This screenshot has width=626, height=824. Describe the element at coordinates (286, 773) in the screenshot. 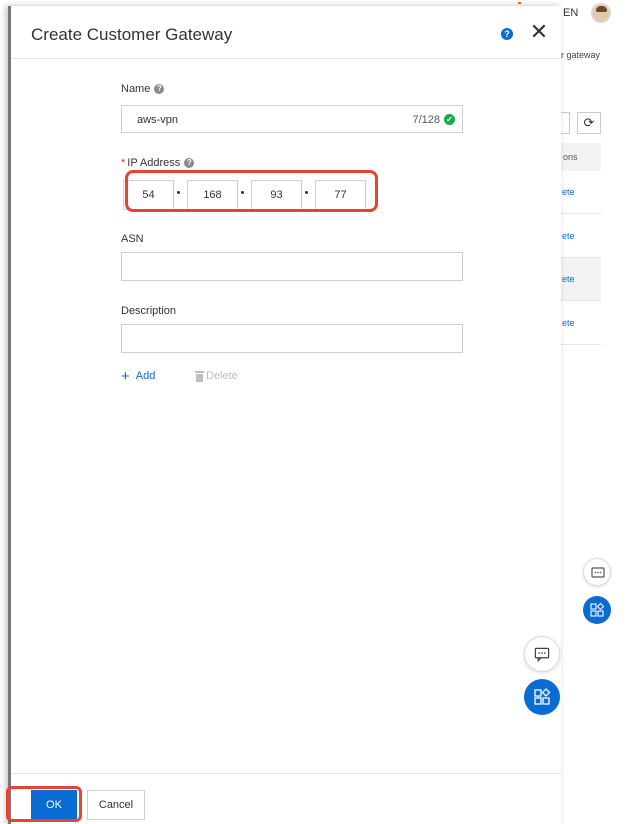

I see `footer-divider` at that location.